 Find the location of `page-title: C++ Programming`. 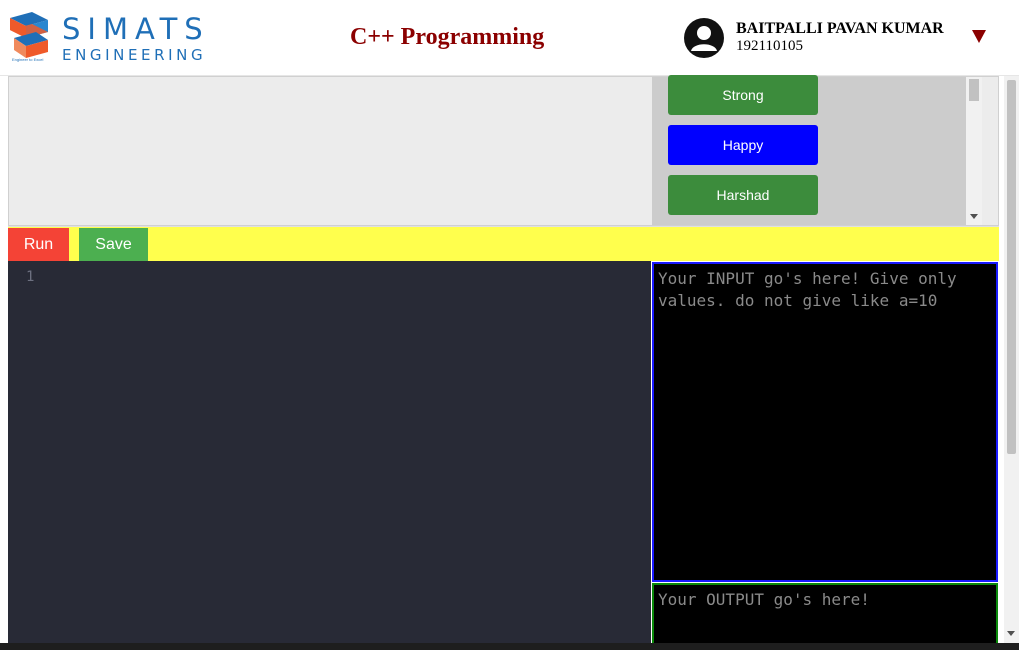

page-title: C++ Programming is located at coordinates (447, 37).